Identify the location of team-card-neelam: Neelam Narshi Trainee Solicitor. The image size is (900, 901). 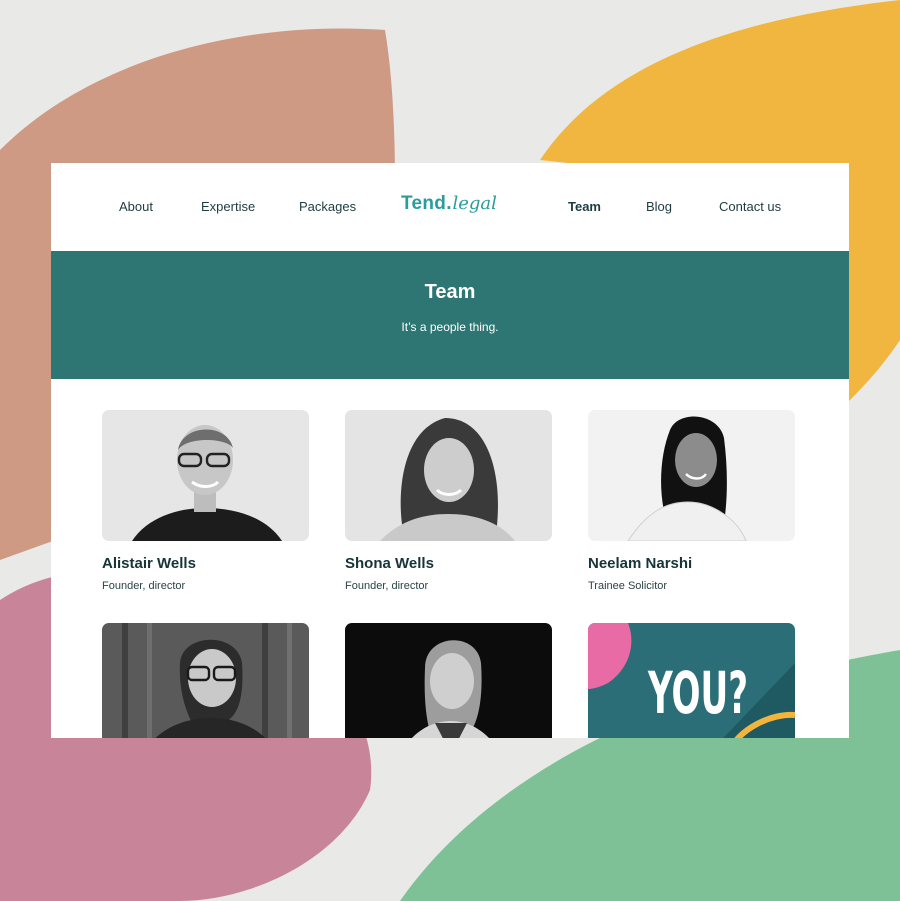
(691, 501).